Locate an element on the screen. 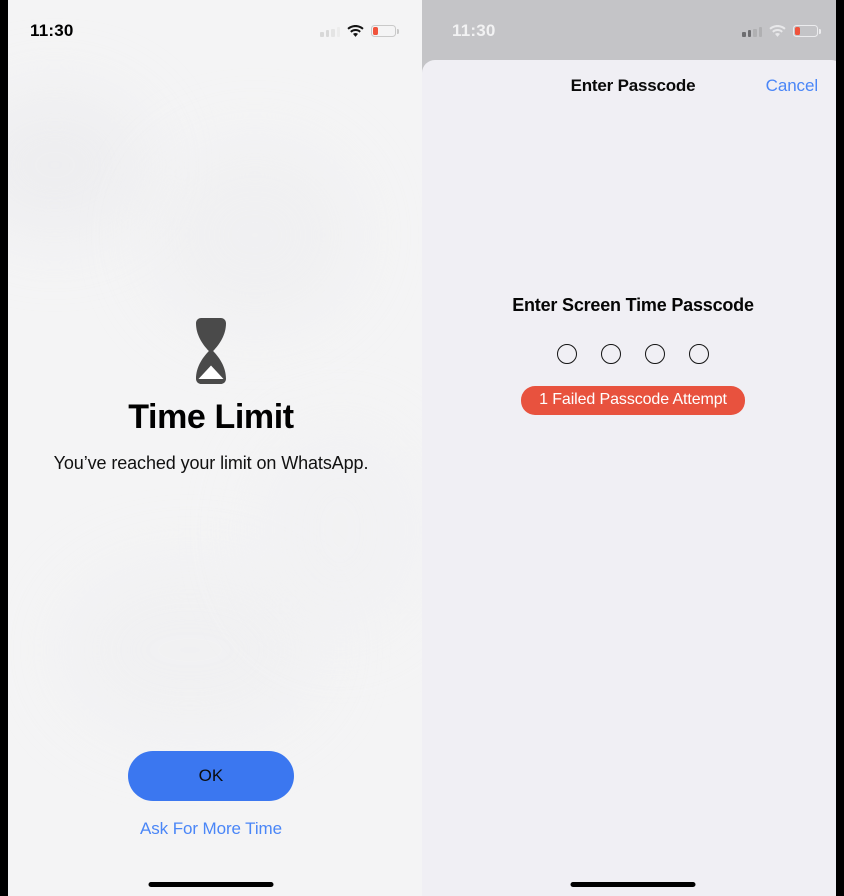  cancel-button: Cancel is located at coordinates (792, 86).